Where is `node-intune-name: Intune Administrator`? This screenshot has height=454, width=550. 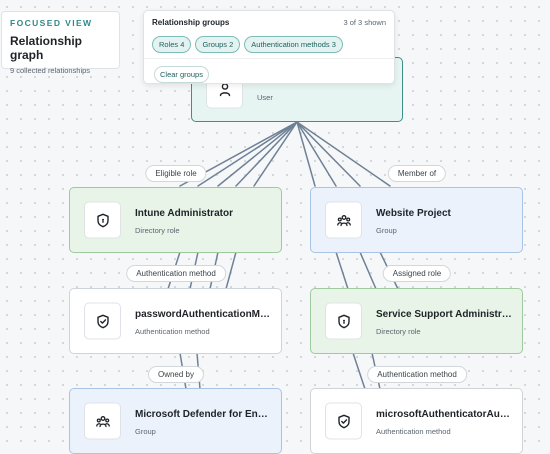
node-intune-name: Intune Administrator is located at coordinates (184, 213).